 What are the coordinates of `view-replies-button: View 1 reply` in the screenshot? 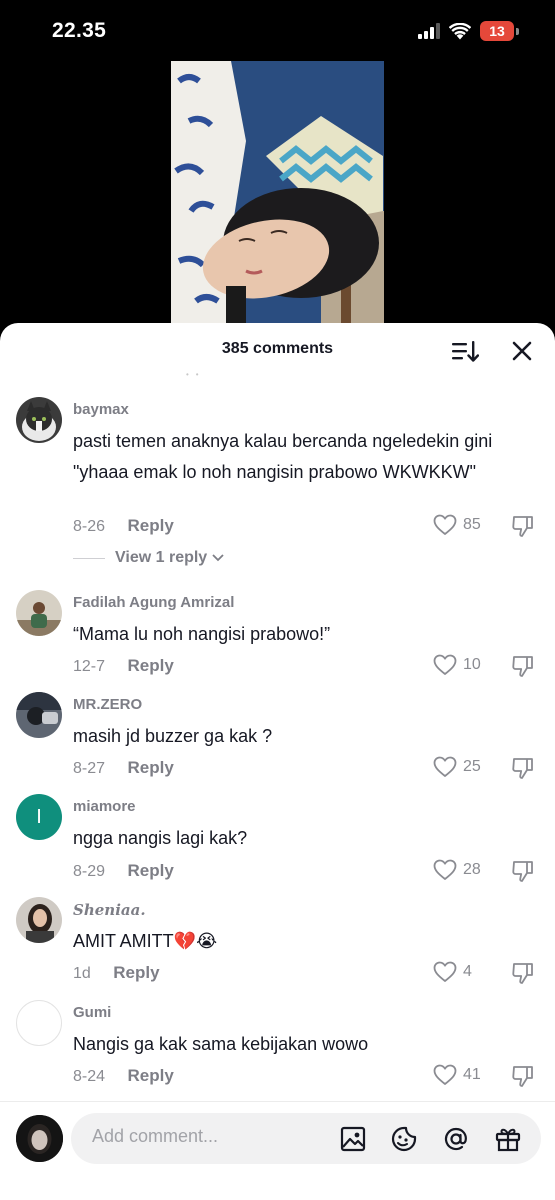 It's located at (149, 558).